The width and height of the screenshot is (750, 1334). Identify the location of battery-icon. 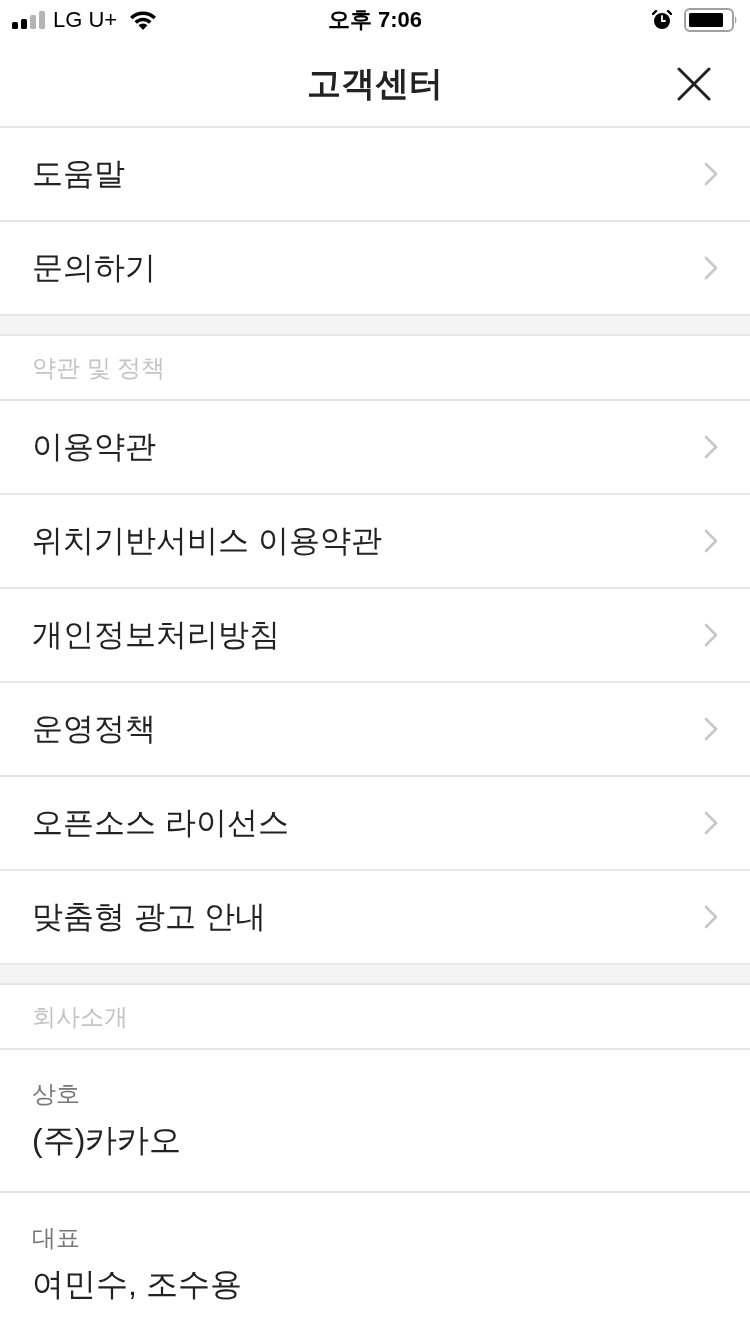
(711, 20).